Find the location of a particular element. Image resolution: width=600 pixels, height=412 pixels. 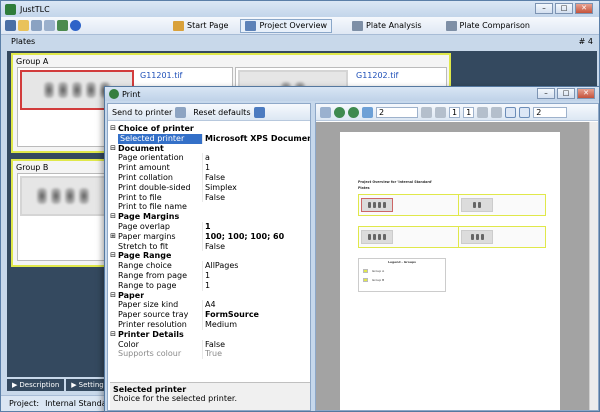

property-category: ⊟ Choice of printer is located at coordinates (209, 129).